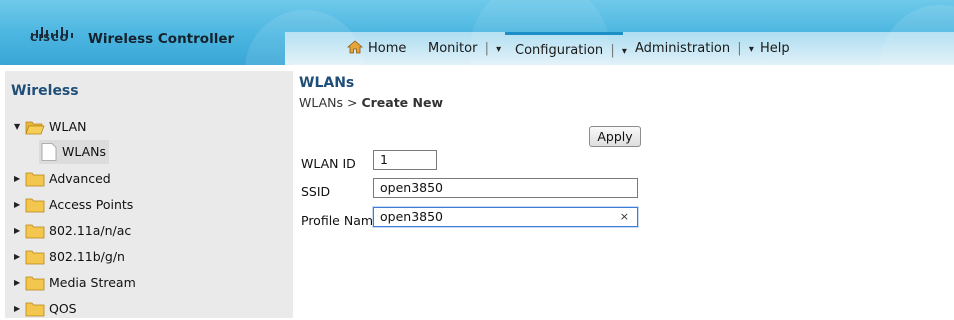 This screenshot has height=320, width=954. What do you see at coordinates (321, 102) in the screenshot?
I see `breadcrumb-parent-link: WLANs` at bounding box center [321, 102].